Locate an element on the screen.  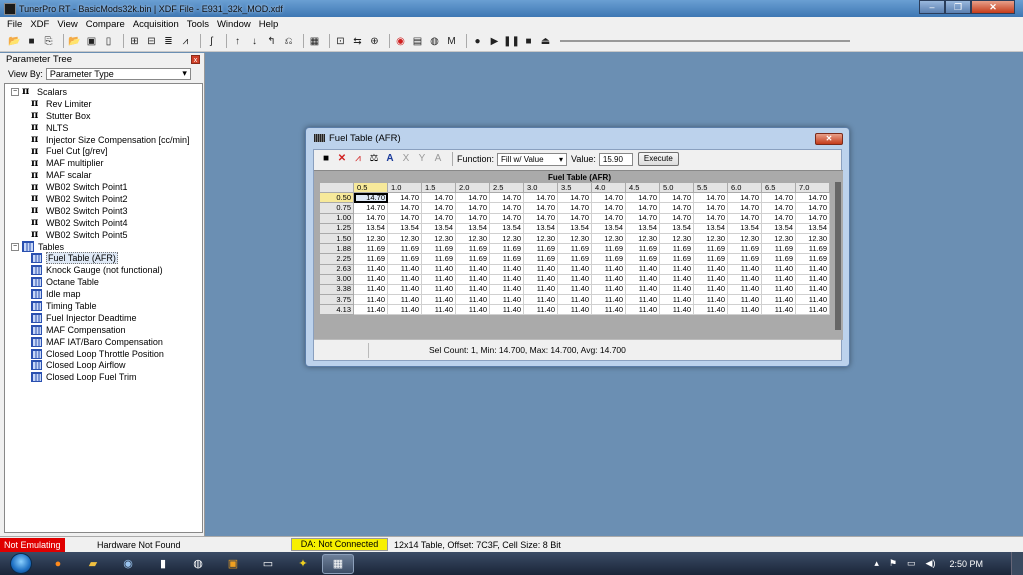
app-icon: ◉ is located at coordinates (128, 564).